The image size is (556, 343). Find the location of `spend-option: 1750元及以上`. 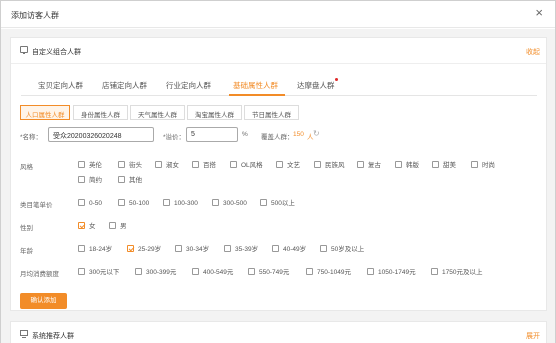

spend-option: 1750元及以上 is located at coordinates (456, 272).